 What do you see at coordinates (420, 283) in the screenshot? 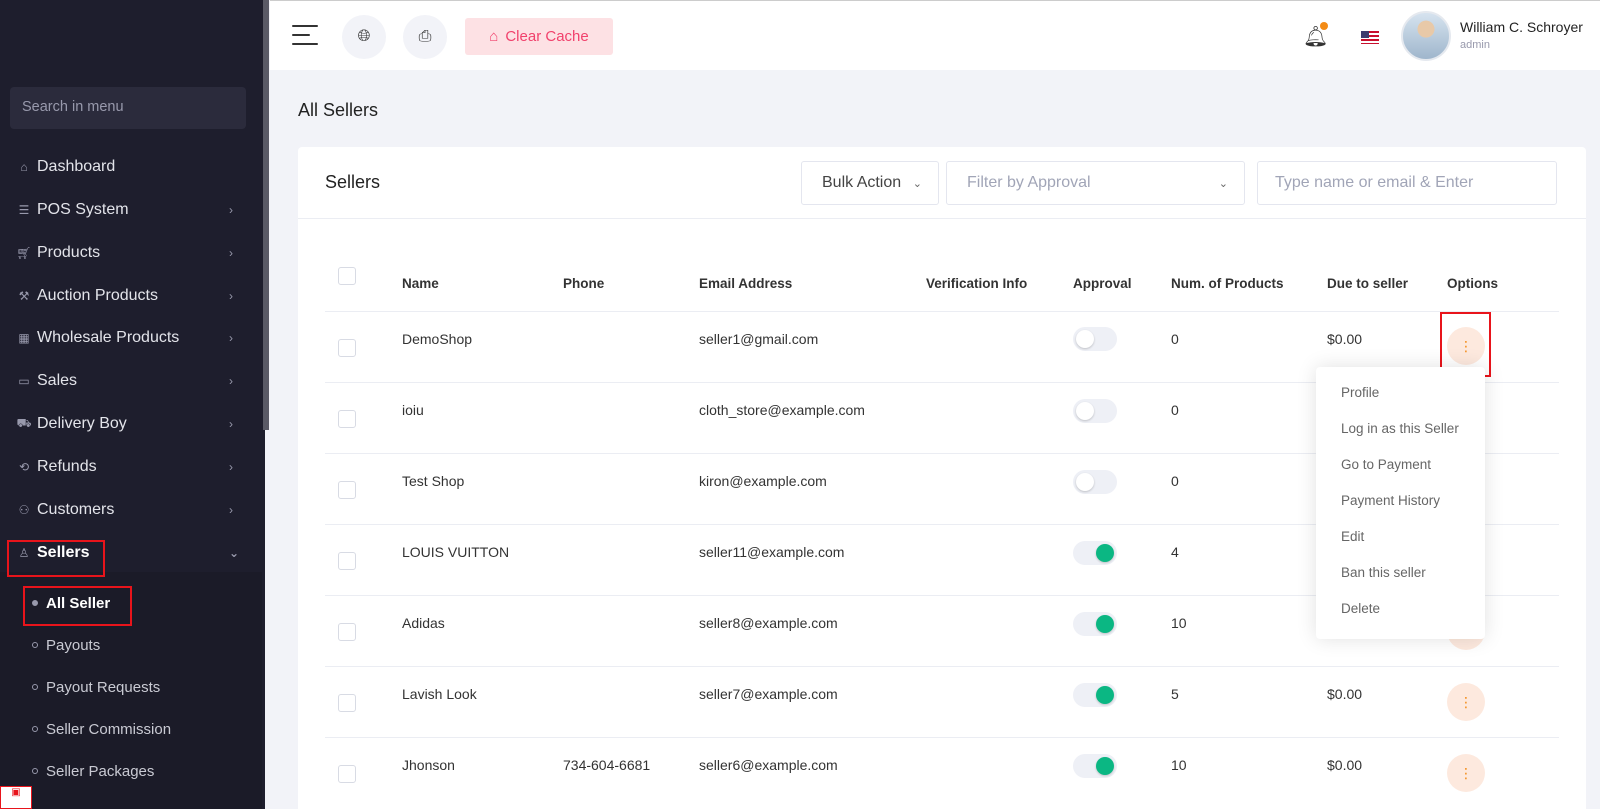
I see `col-name: Name` at bounding box center [420, 283].